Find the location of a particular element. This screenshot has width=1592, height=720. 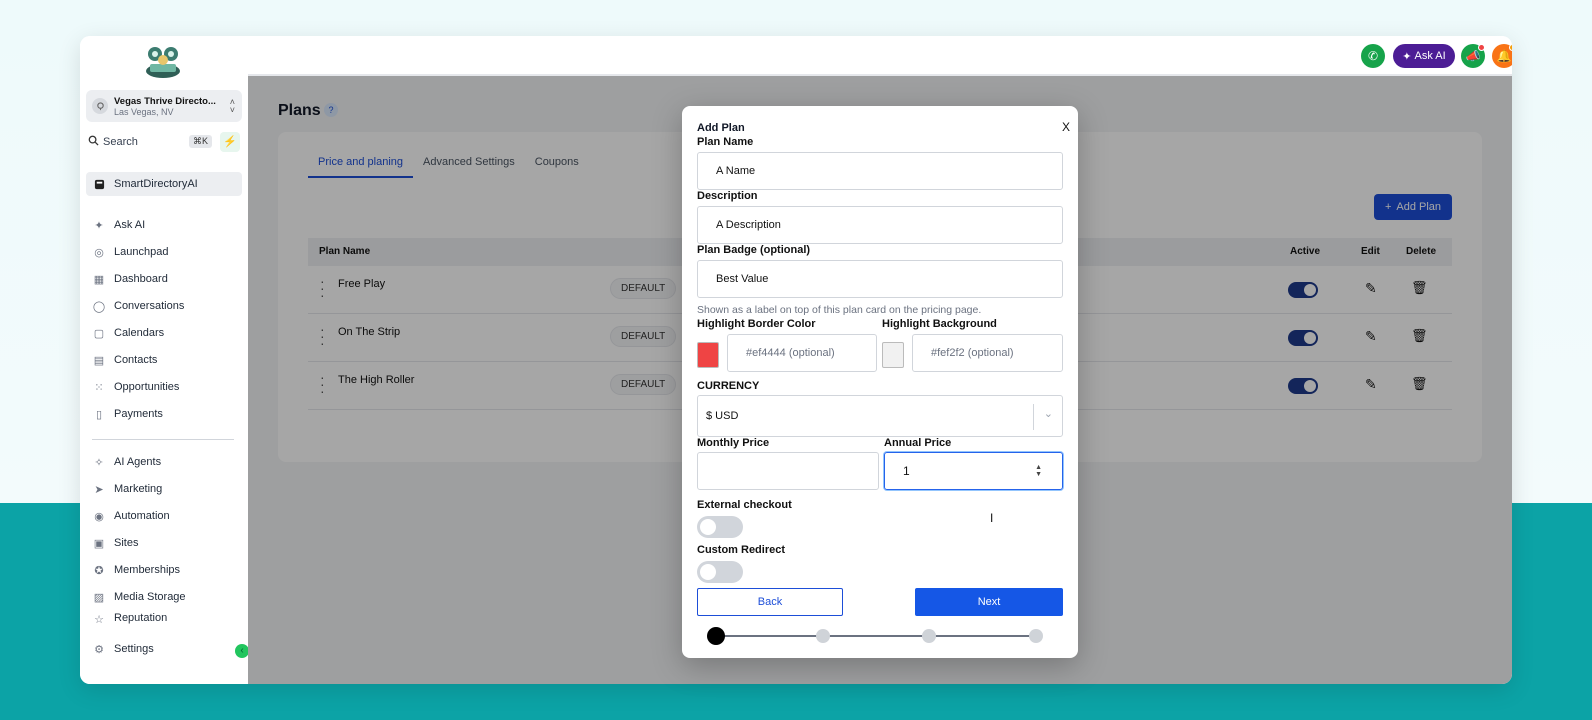

bg-color-swatch is located at coordinates (893, 355).